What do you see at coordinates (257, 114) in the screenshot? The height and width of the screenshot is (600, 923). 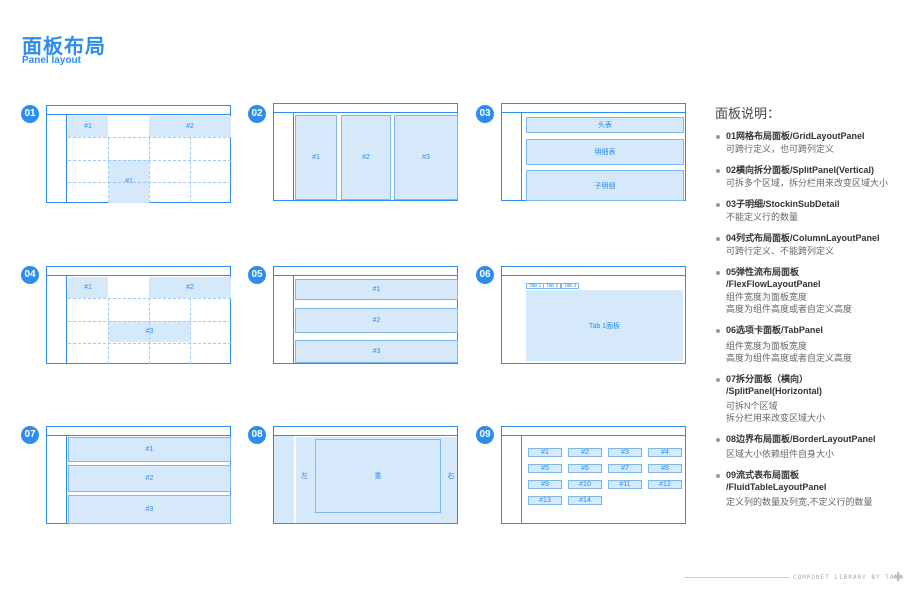 I see `badge-02: 02` at bounding box center [257, 114].